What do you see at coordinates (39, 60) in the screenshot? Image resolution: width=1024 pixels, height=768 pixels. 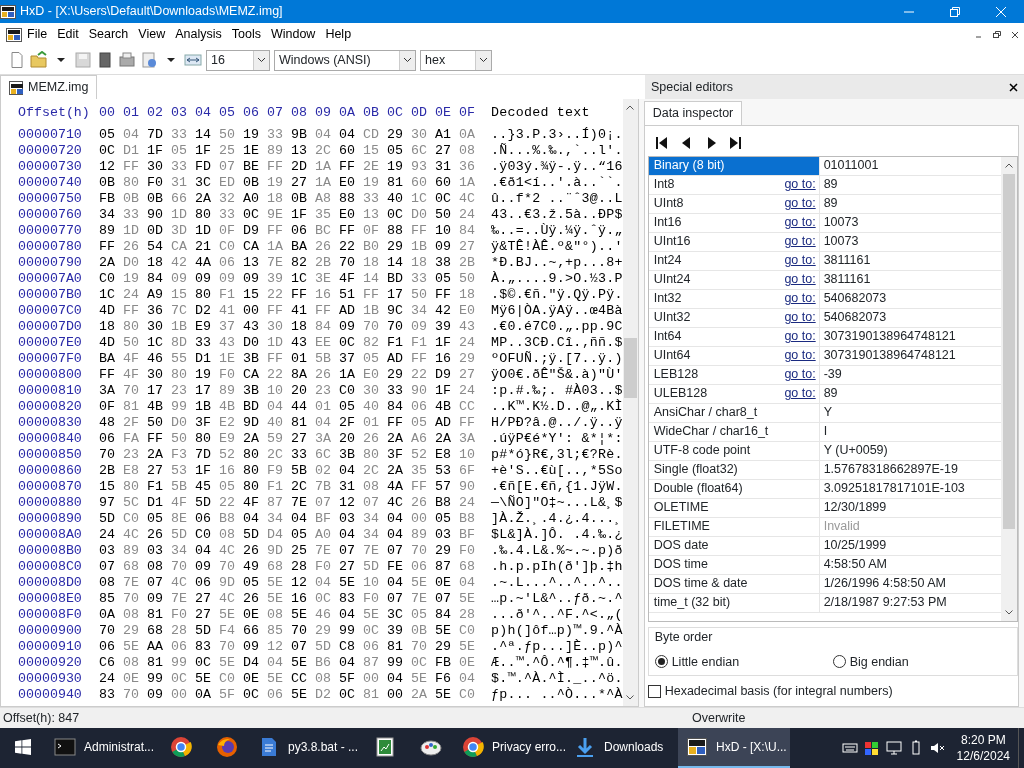 I see `open-folder-icon` at bounding box center [39, 60].